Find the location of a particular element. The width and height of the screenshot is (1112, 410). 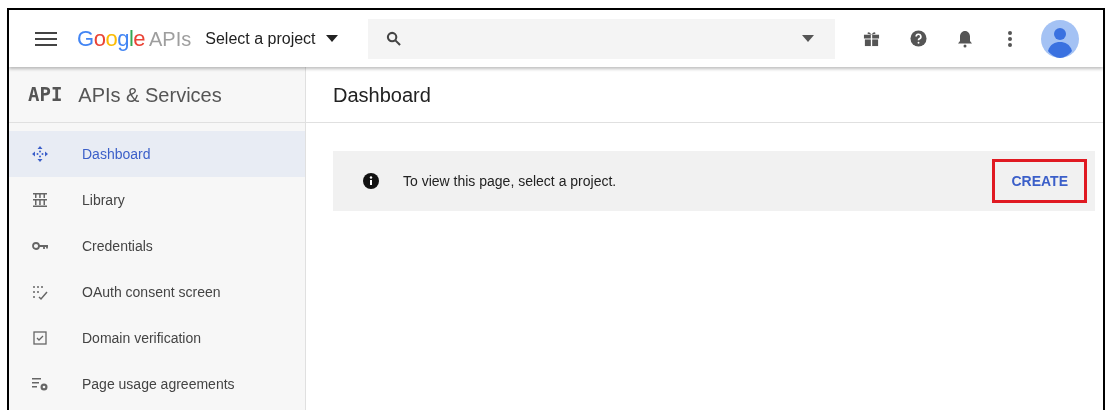

gift-icon is located at coordinates (871, 38).